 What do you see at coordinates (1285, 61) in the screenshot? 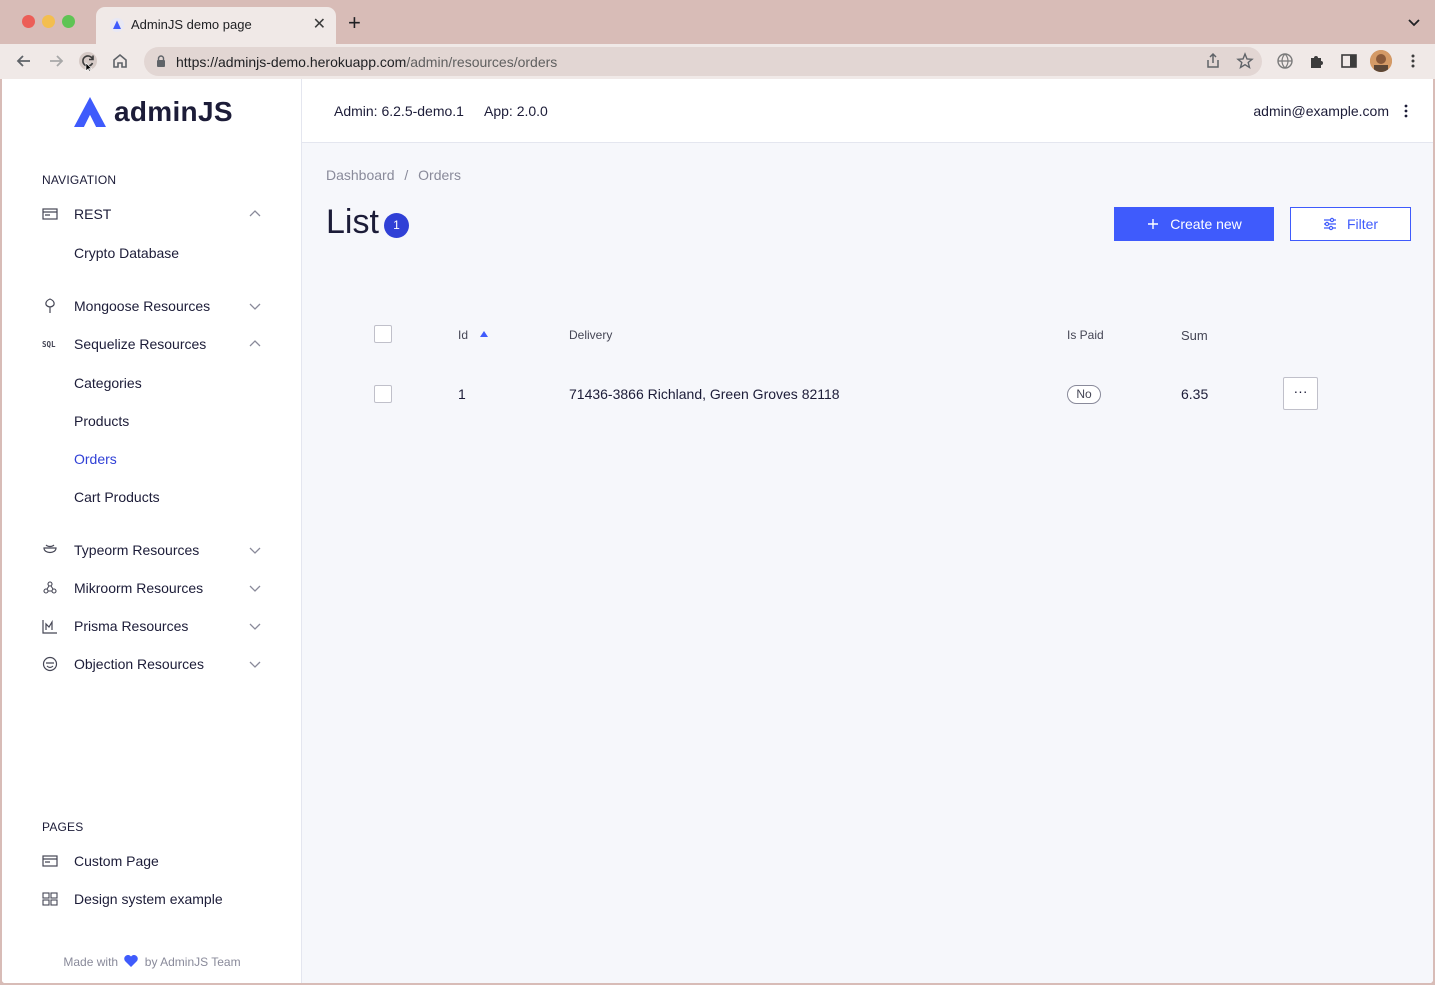
I see `translate-icon` at bounding box center [1285, 61].